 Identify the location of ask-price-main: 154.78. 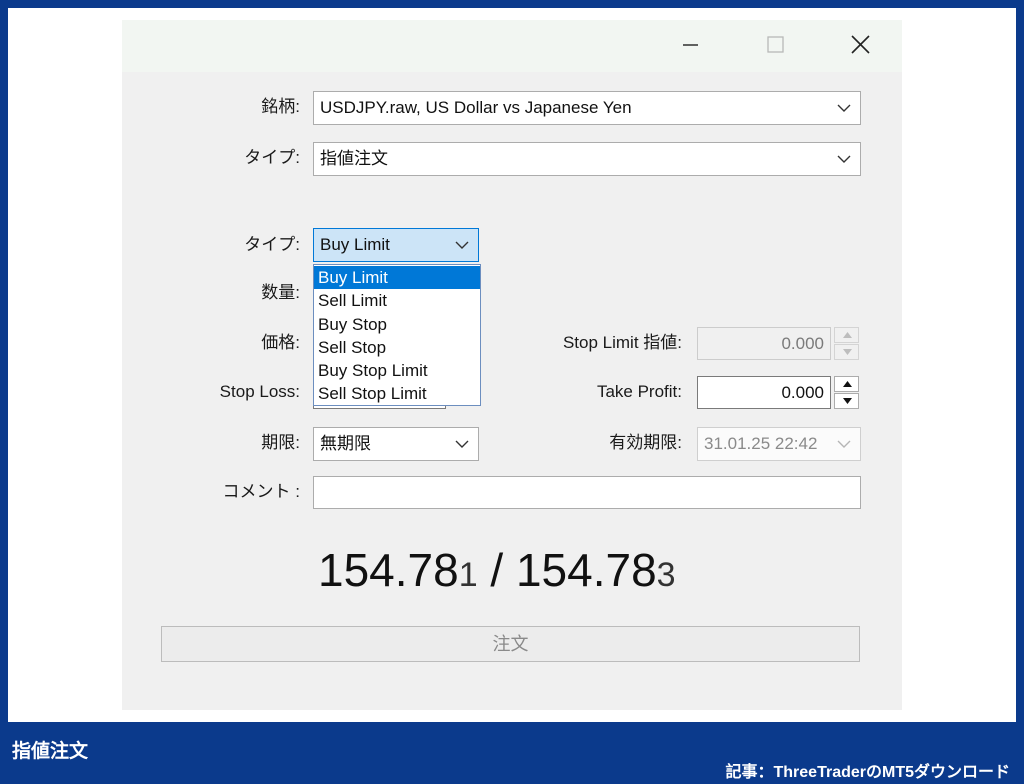
(586, 570).